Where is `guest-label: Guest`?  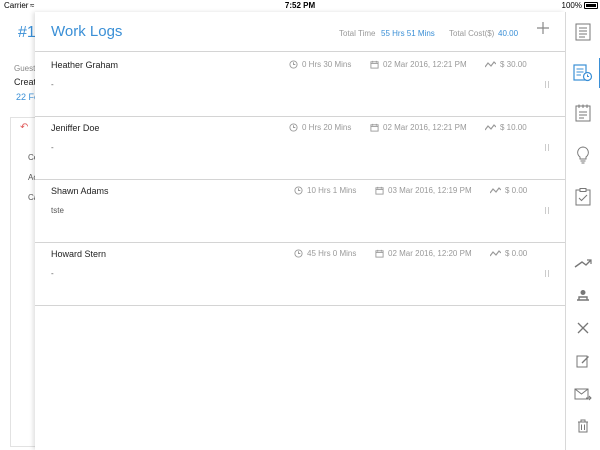
guest-label: Guest is located at coordinates (25, 68).